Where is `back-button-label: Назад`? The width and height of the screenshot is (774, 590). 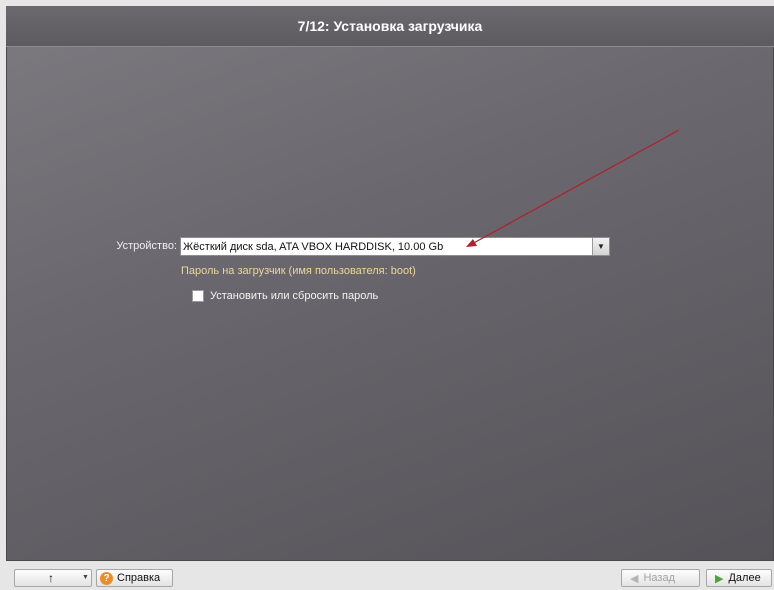
back-button-label: Назад is located at coordinates (659, 578).